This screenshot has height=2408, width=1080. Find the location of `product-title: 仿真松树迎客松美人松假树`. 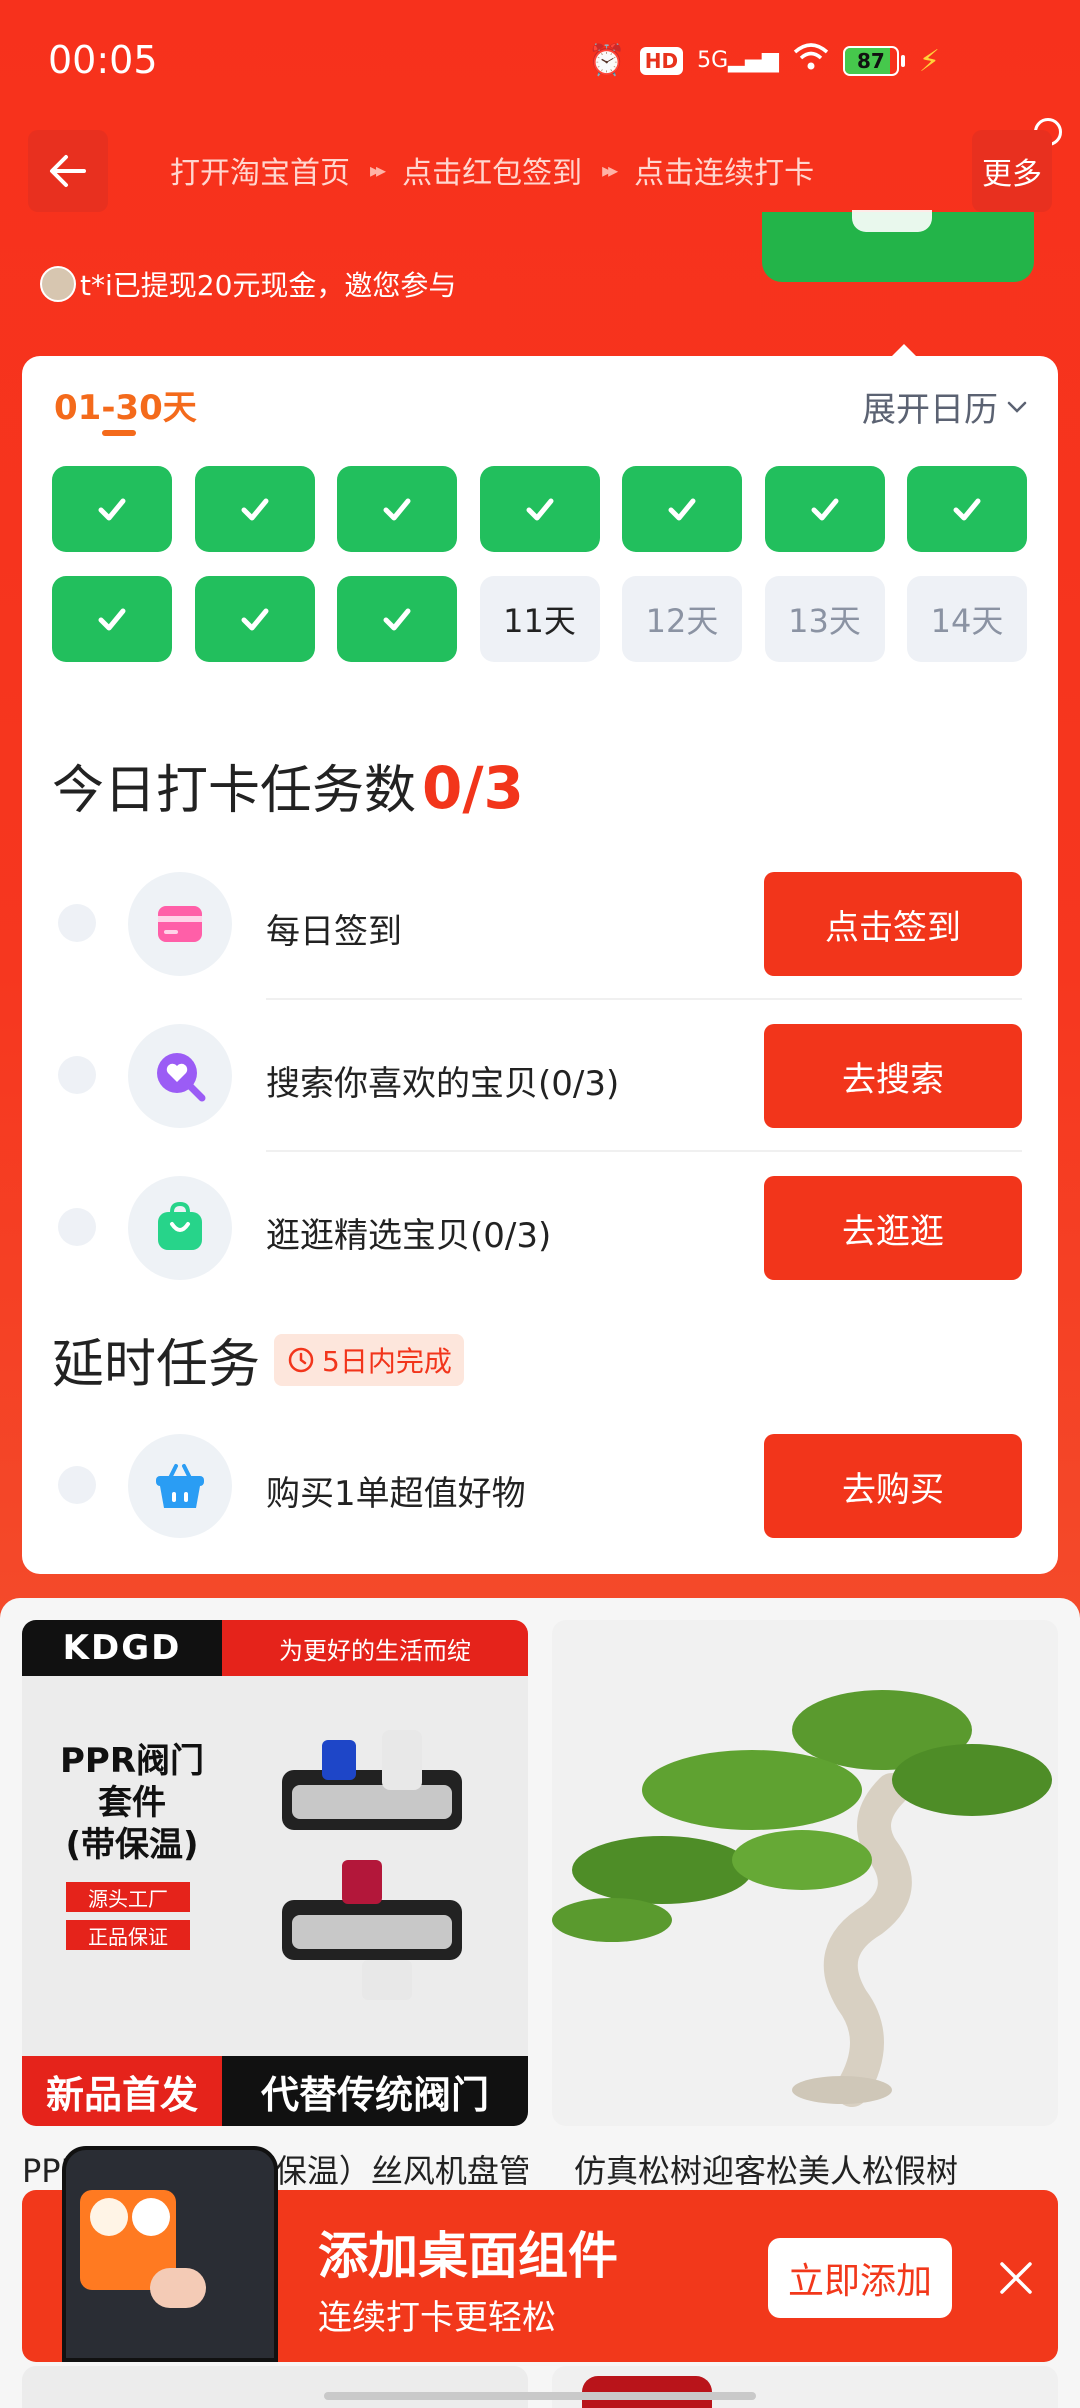

product-title: 仿真松树迎客松美人松假树 is located at coordinates (827, 2169).